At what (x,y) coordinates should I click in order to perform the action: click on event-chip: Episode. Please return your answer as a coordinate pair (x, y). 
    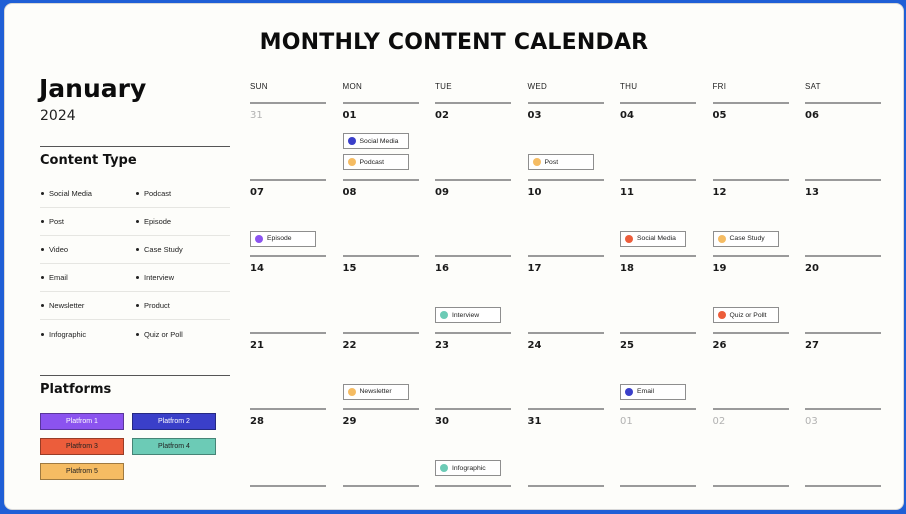
    Looking at the image, I should click on (283, 238).